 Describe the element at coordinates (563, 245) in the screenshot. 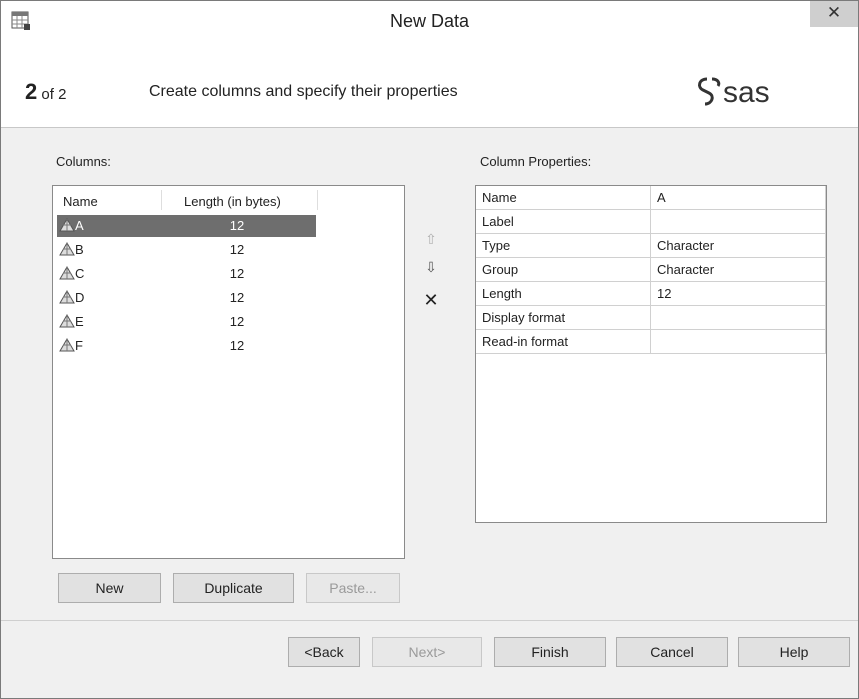

I see `property-key: Type` at that location.